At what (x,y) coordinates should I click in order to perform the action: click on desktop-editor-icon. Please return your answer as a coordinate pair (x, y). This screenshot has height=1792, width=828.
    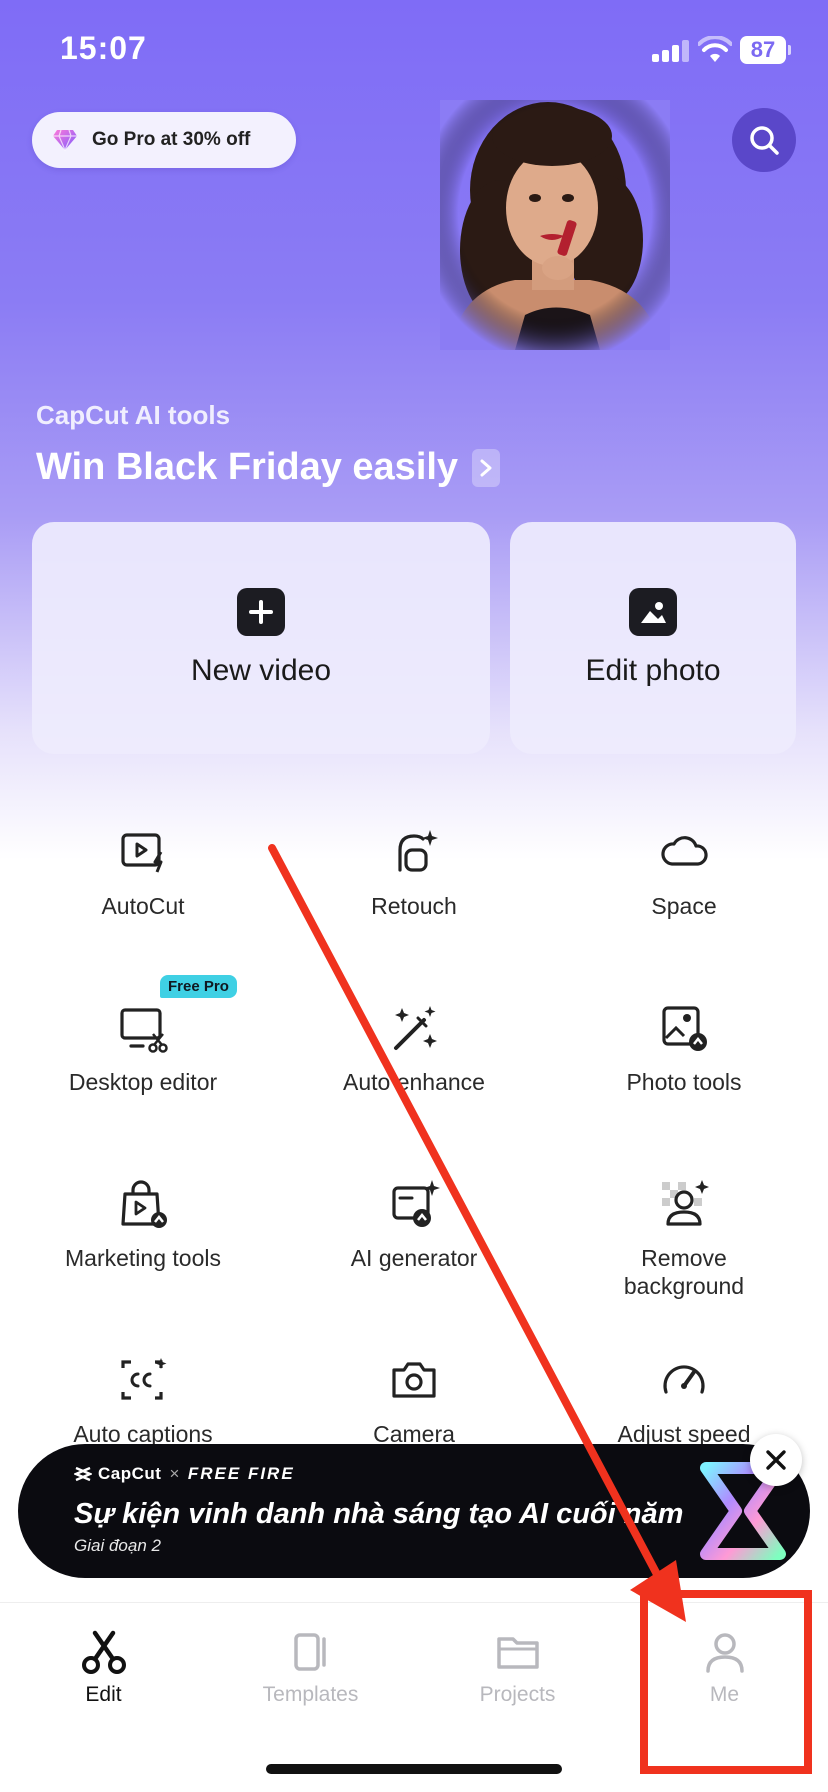
    Looking at the image, I should click on (144, 1030).